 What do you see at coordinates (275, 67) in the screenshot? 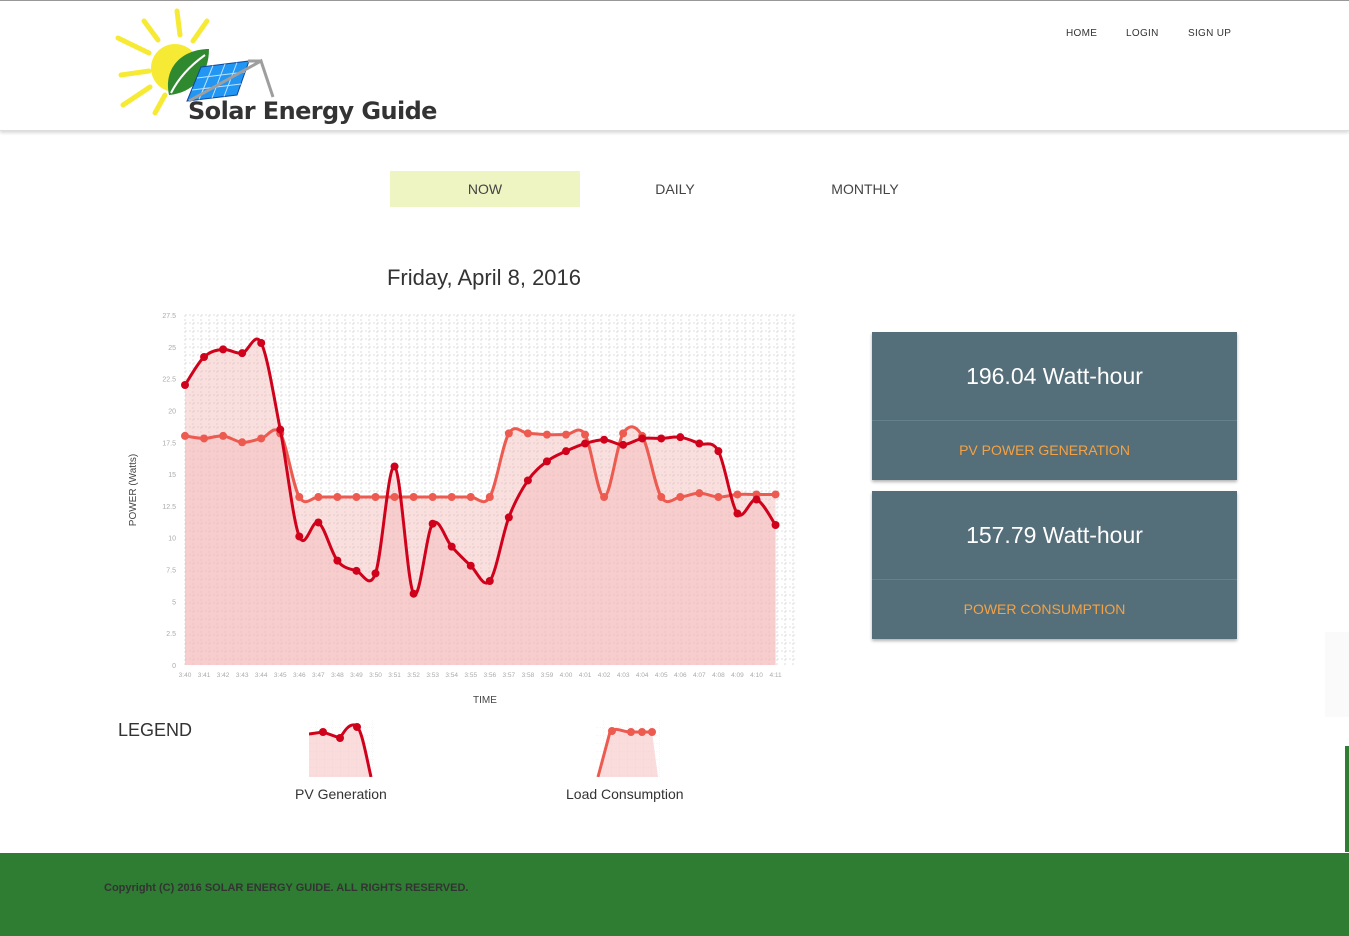
I see `brand-logo: Solar Energy Guide` at bounding box center [275, 67].